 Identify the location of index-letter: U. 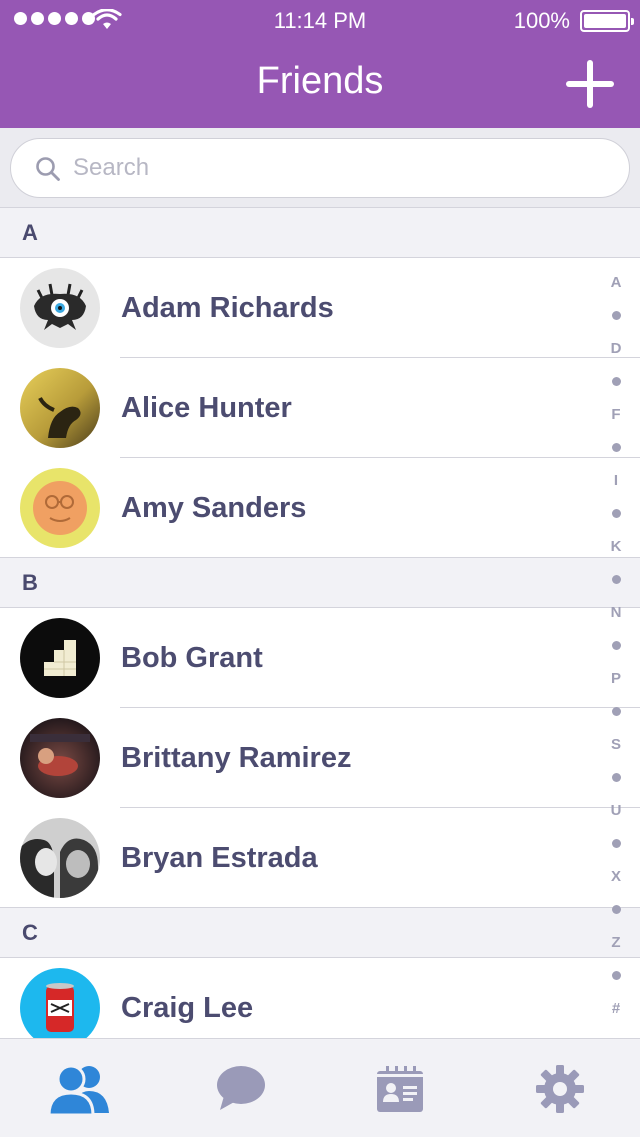
(616, 811).